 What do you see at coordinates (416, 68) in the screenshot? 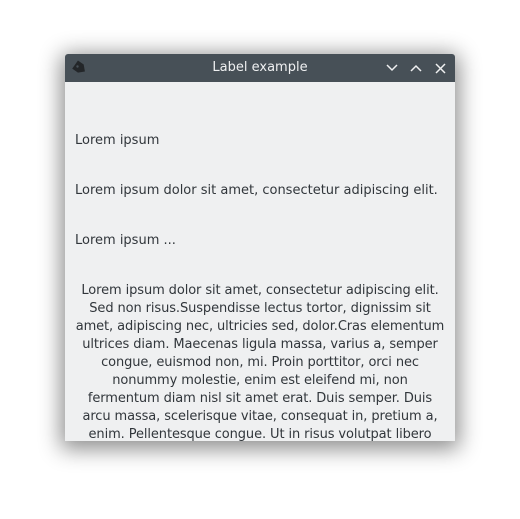
I see `maximize-icon` at bounding box center [416, 68].